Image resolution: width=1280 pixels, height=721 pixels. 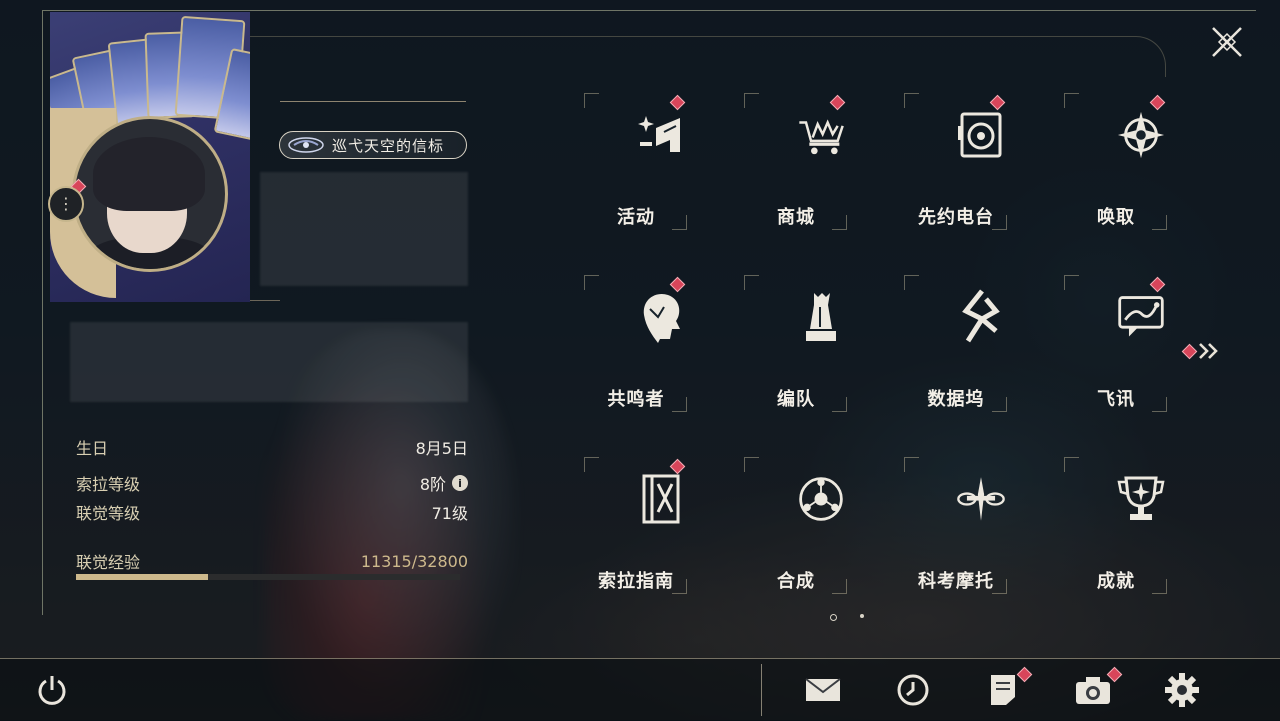 What do you see at coordinates (1208, 351) in the screenshot?
I see `double-chevron-right-icon` at bounding box center [1208, 351].